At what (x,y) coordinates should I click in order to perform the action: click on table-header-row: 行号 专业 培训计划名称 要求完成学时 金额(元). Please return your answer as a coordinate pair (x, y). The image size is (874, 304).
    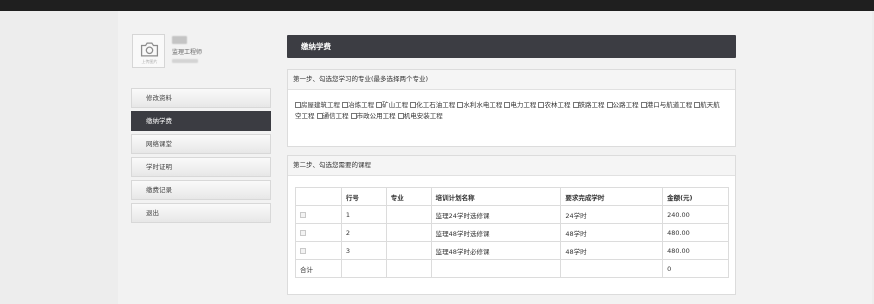
    Looking at the image, I should click on (512, 196).